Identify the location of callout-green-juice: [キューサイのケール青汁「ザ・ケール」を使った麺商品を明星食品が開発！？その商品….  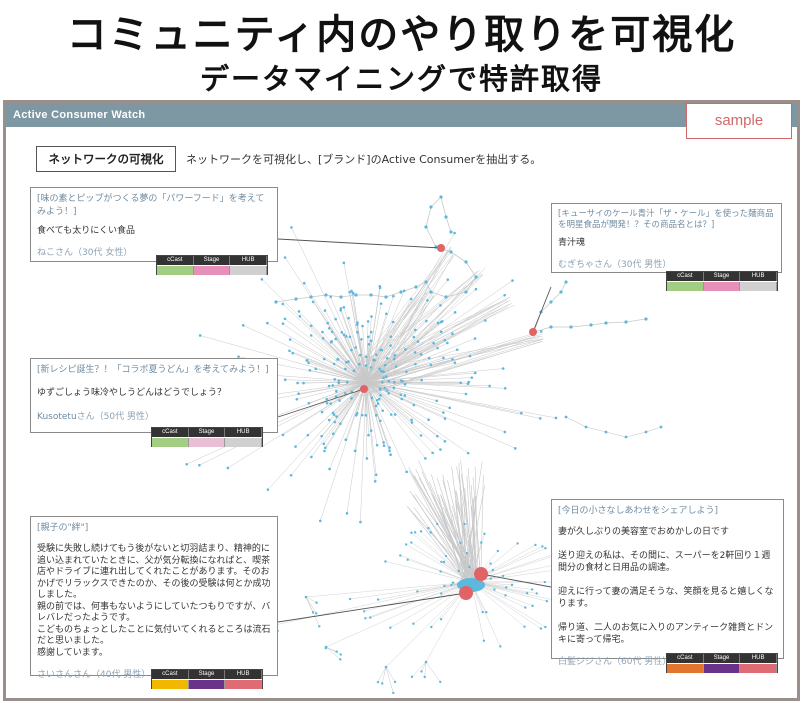
(666, 238).